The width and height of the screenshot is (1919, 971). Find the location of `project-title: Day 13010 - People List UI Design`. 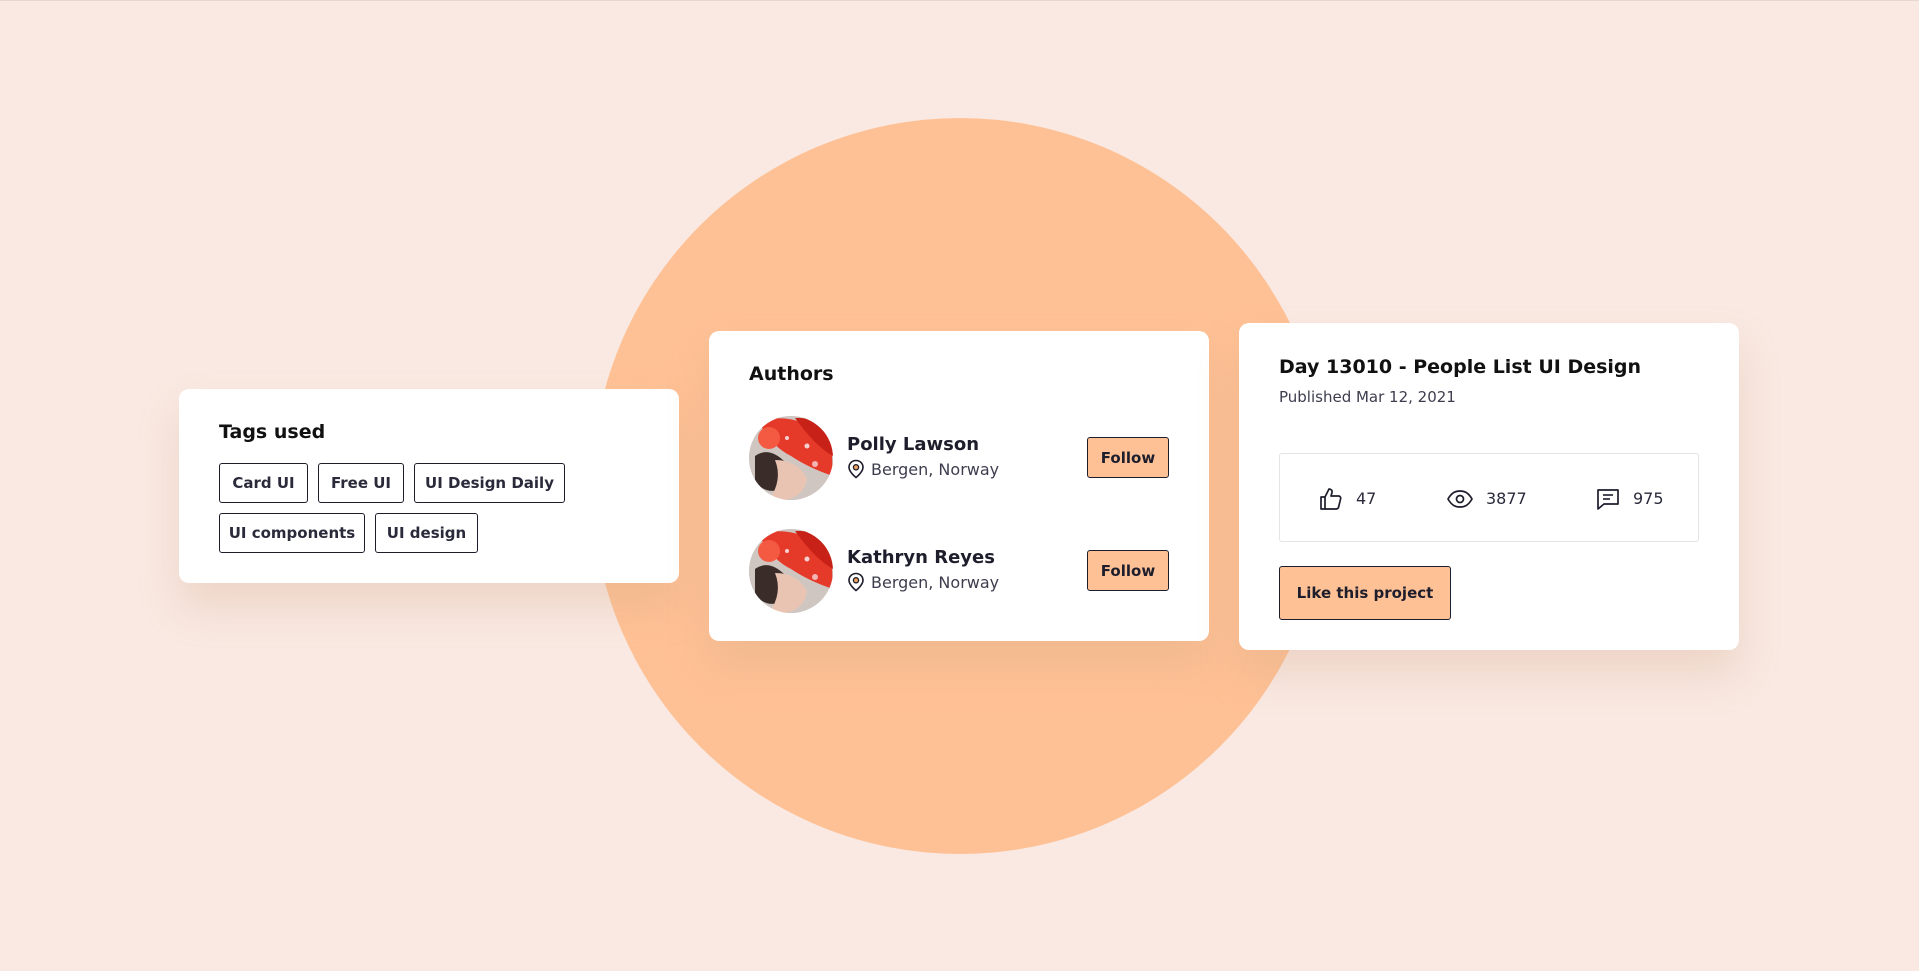

project-title: Day 13010 - People List UI Design is located at coordinates (1460, 367).